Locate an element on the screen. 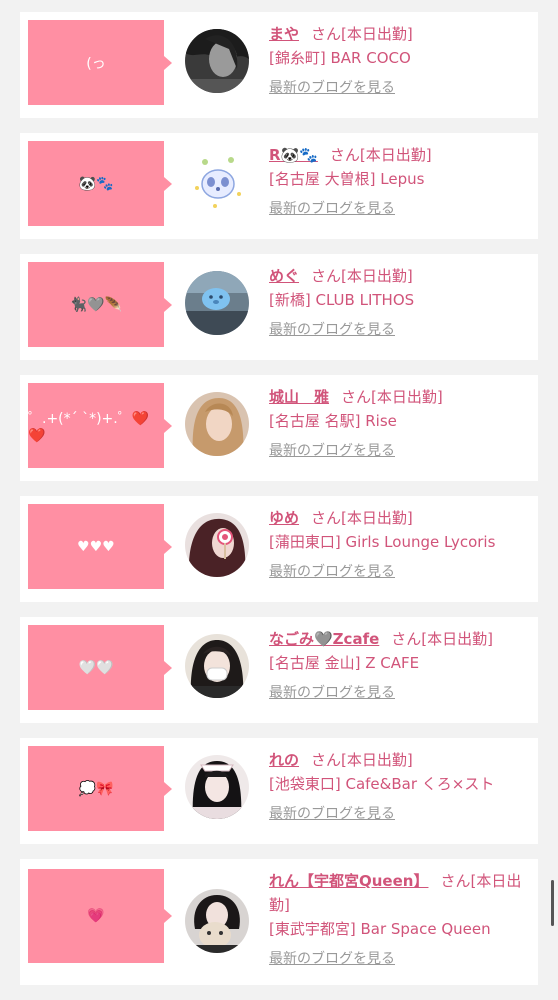  shop-text: [錦糸町] BAR COCO is located at coordinates (340, 58).